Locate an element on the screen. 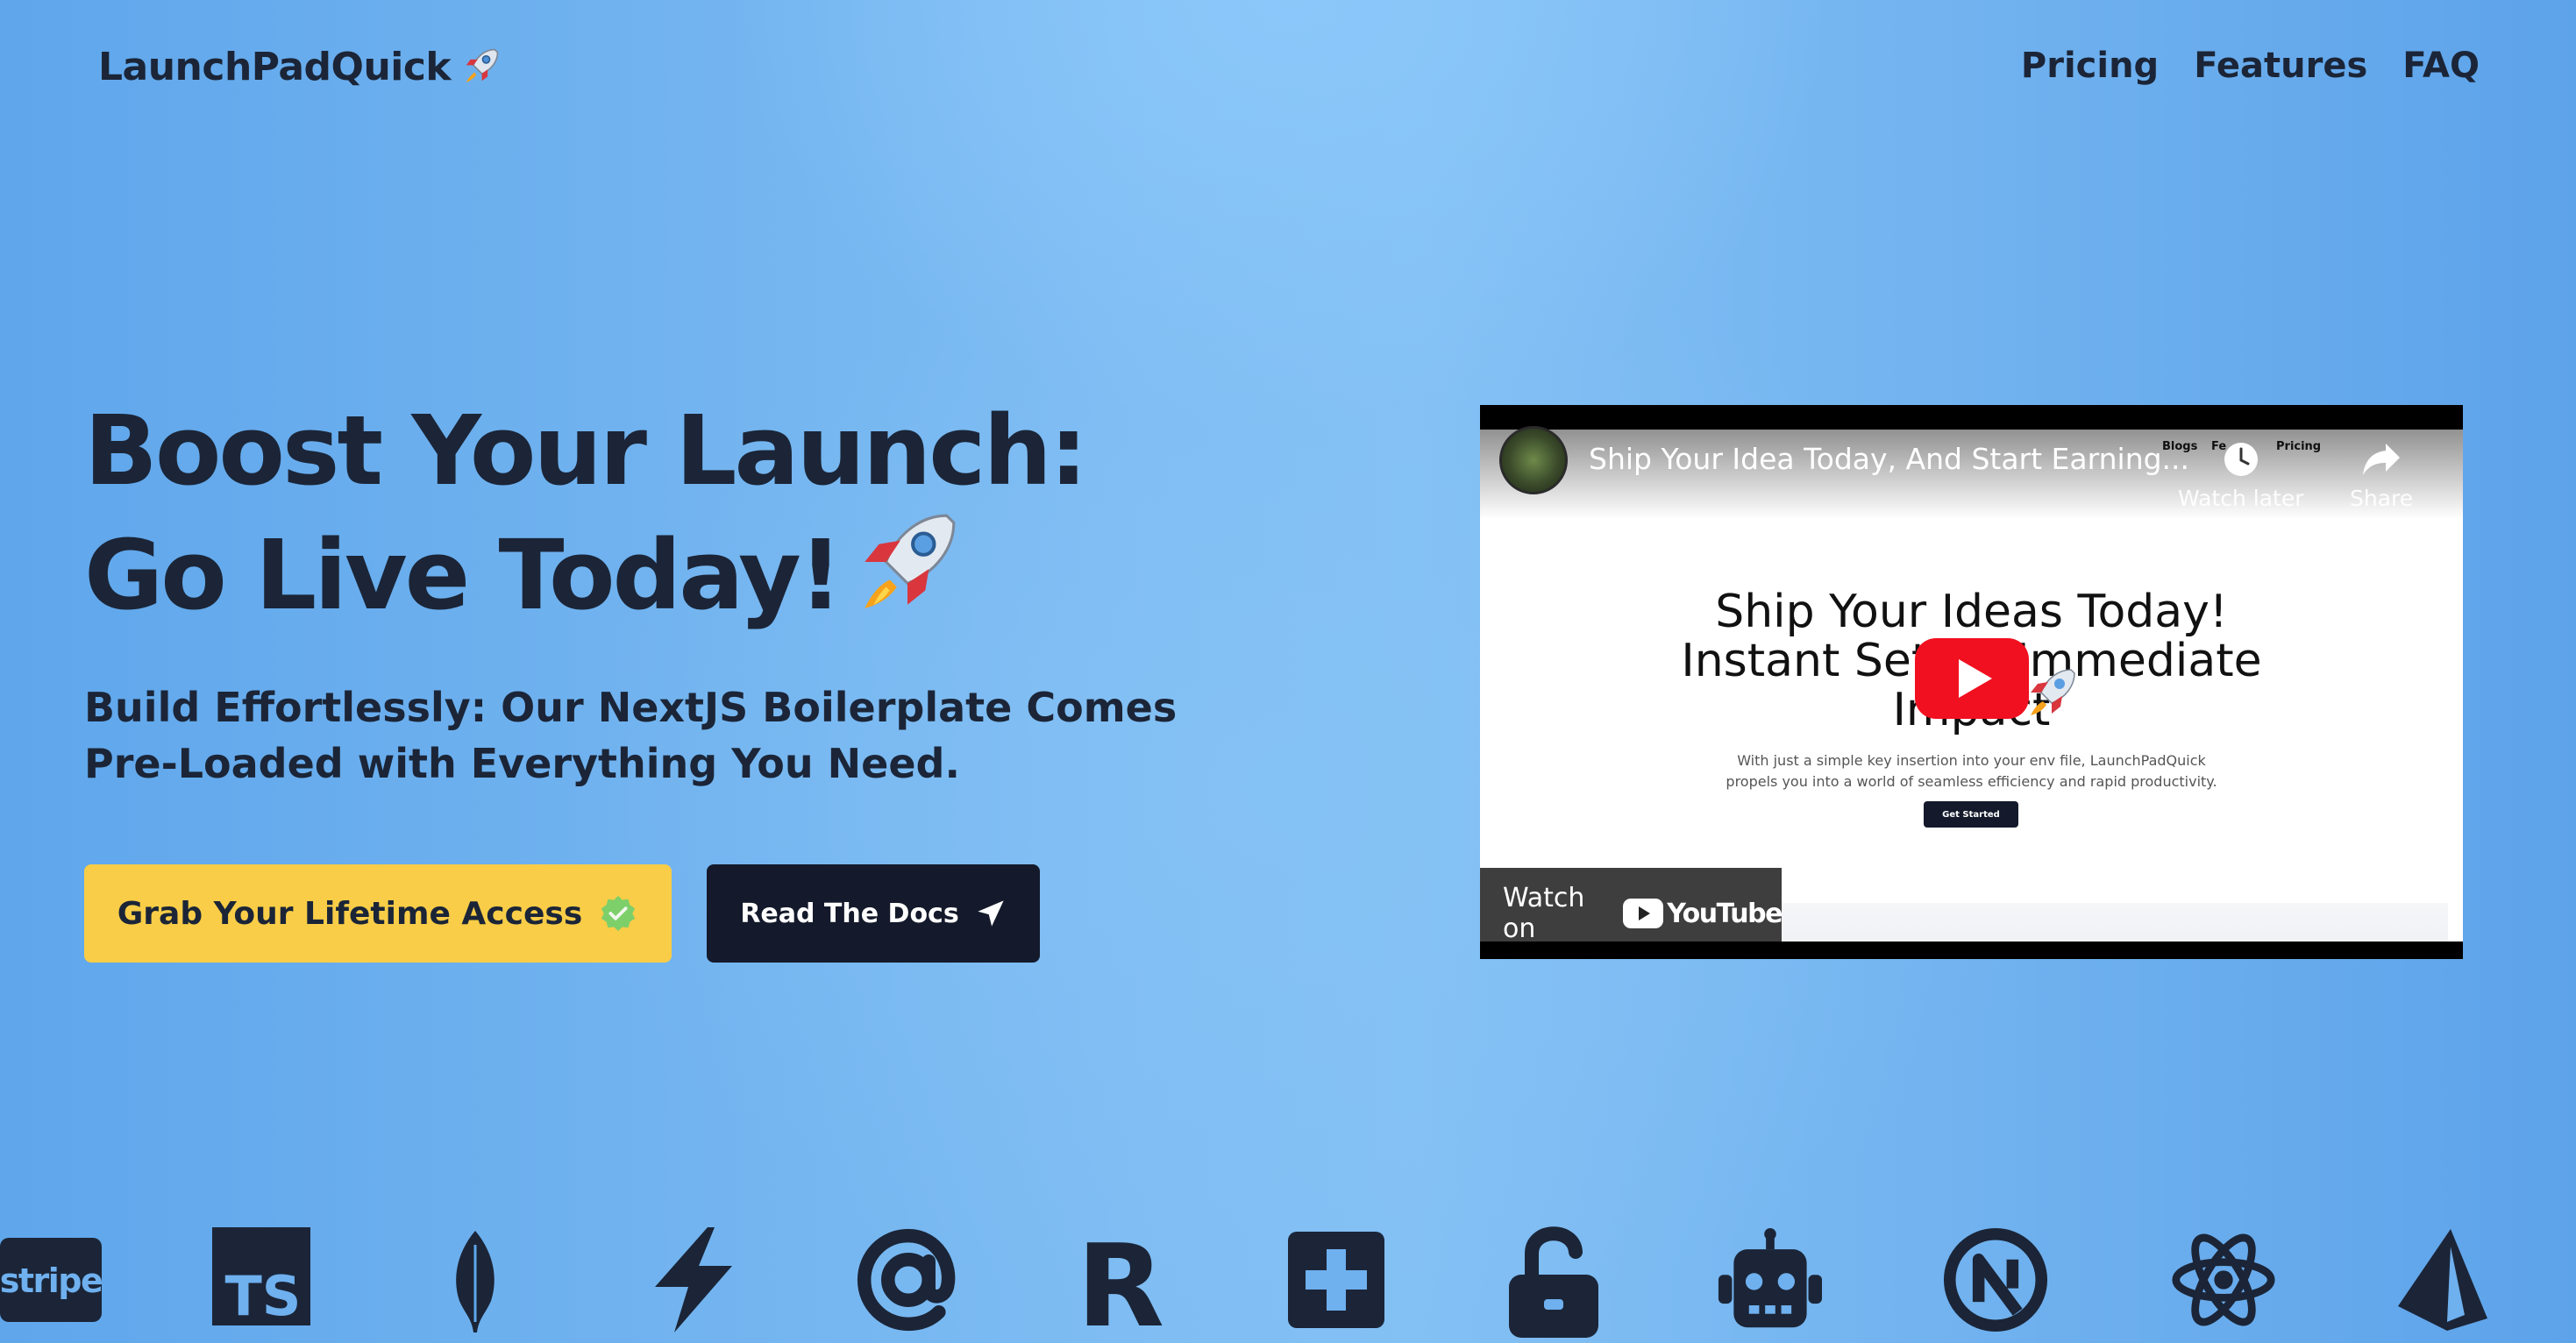 This screenshot has width=2576, height=1343. hero-title: Boost Your Launch: Go Live Today! is located at coordinates (586, 511).